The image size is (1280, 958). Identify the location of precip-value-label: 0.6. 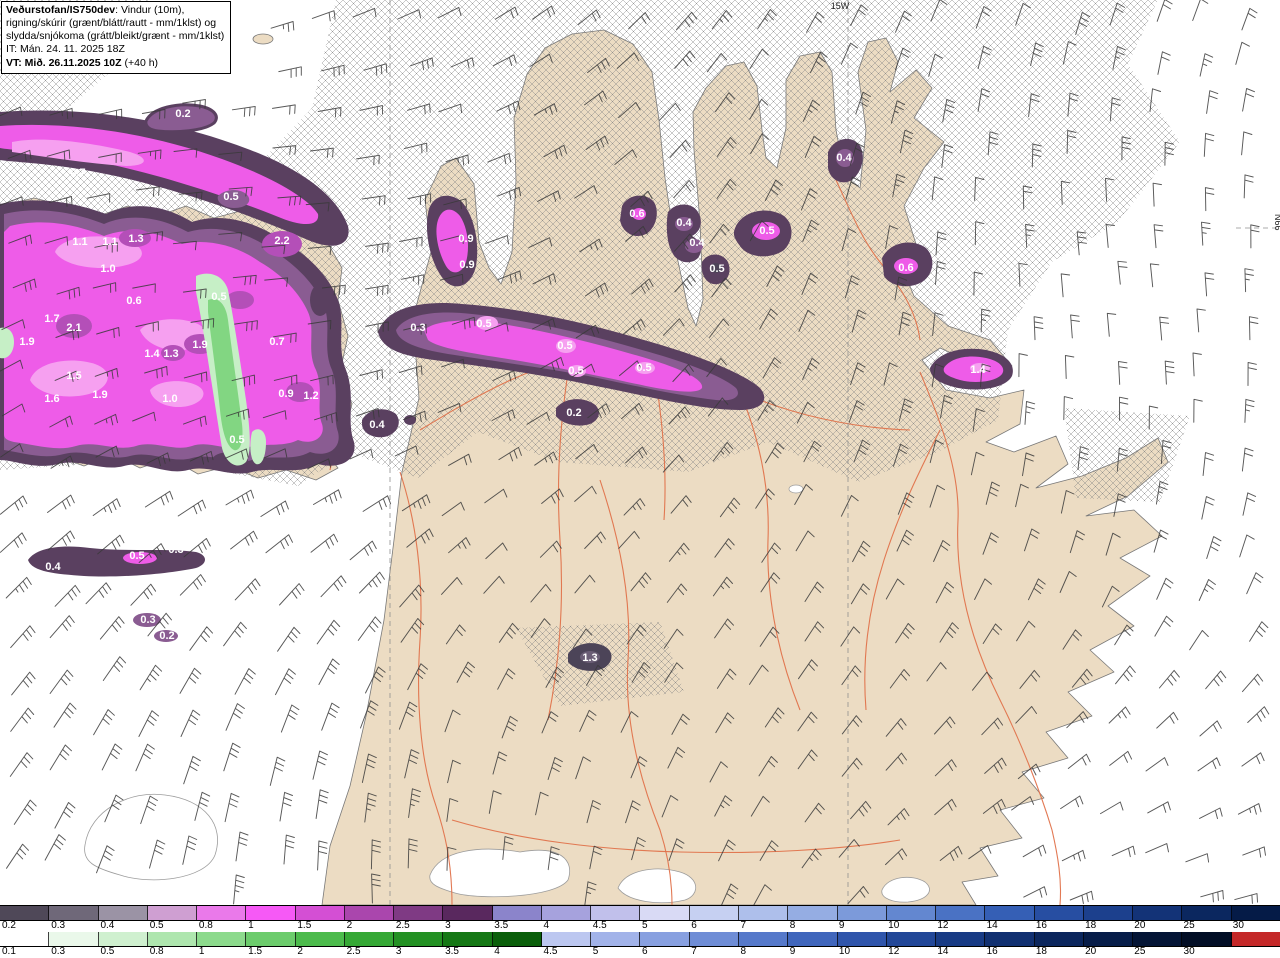
(636, 214).